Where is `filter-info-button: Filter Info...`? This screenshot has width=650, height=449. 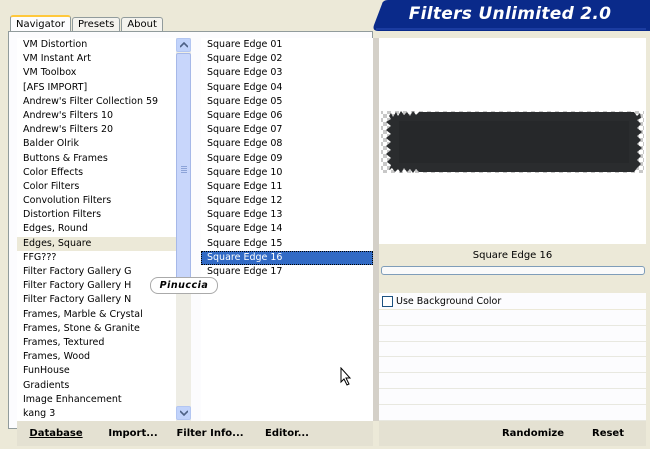 filter-info-button: Filter Info... is located at coordinates (210, 434).